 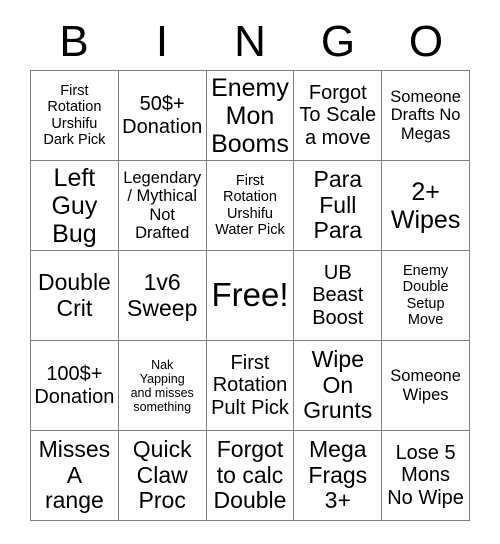 I want to click on bingo-cell-text: Quick Claw Proc, so click(x=162, y=474).